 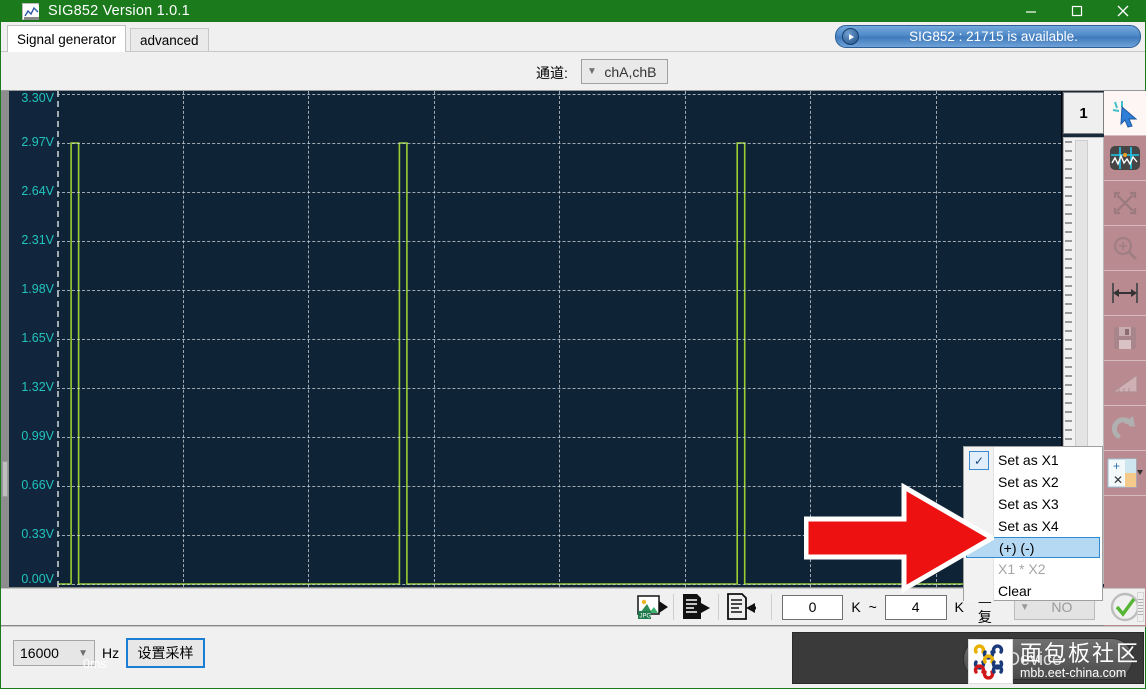 What do you see at coordinates (990, 661) in the screenshot?
I see `watermark-logo-icon` at bounding box center [990, 661].